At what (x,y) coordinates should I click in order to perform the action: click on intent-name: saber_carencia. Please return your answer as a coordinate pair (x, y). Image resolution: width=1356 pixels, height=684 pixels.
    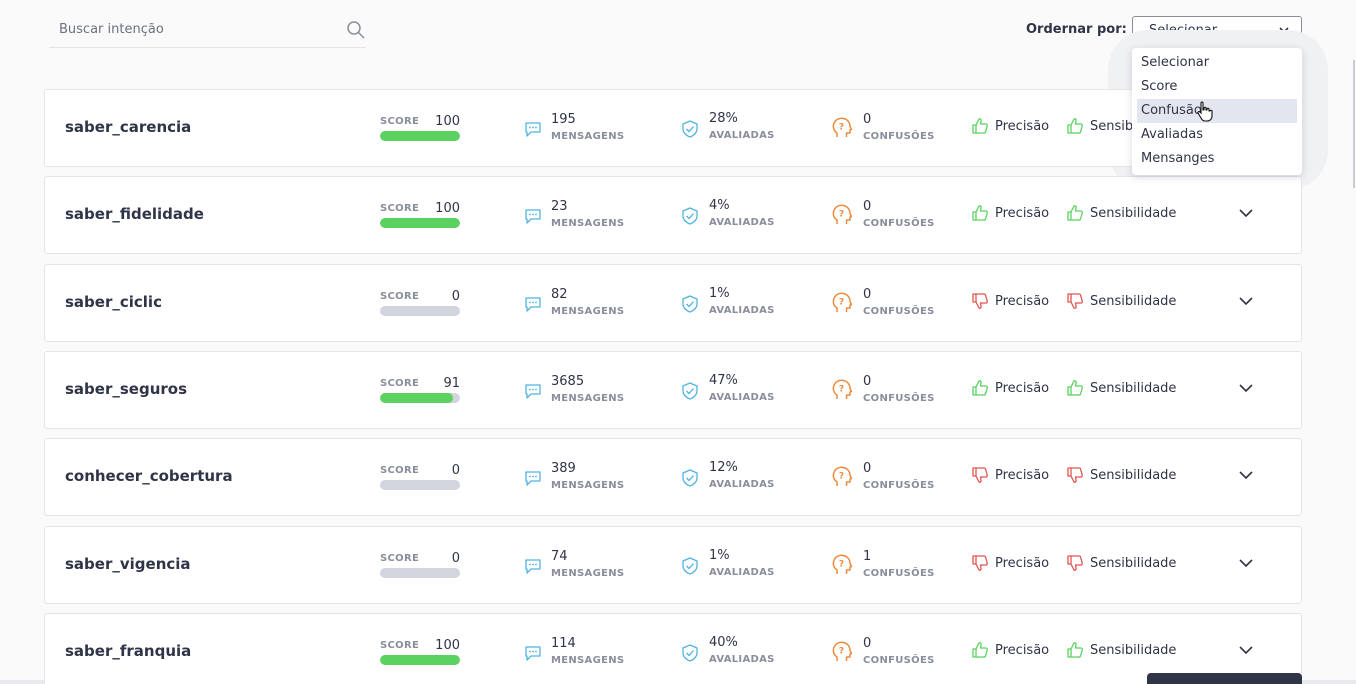
    Looking at the image, I should click on (128, 127).